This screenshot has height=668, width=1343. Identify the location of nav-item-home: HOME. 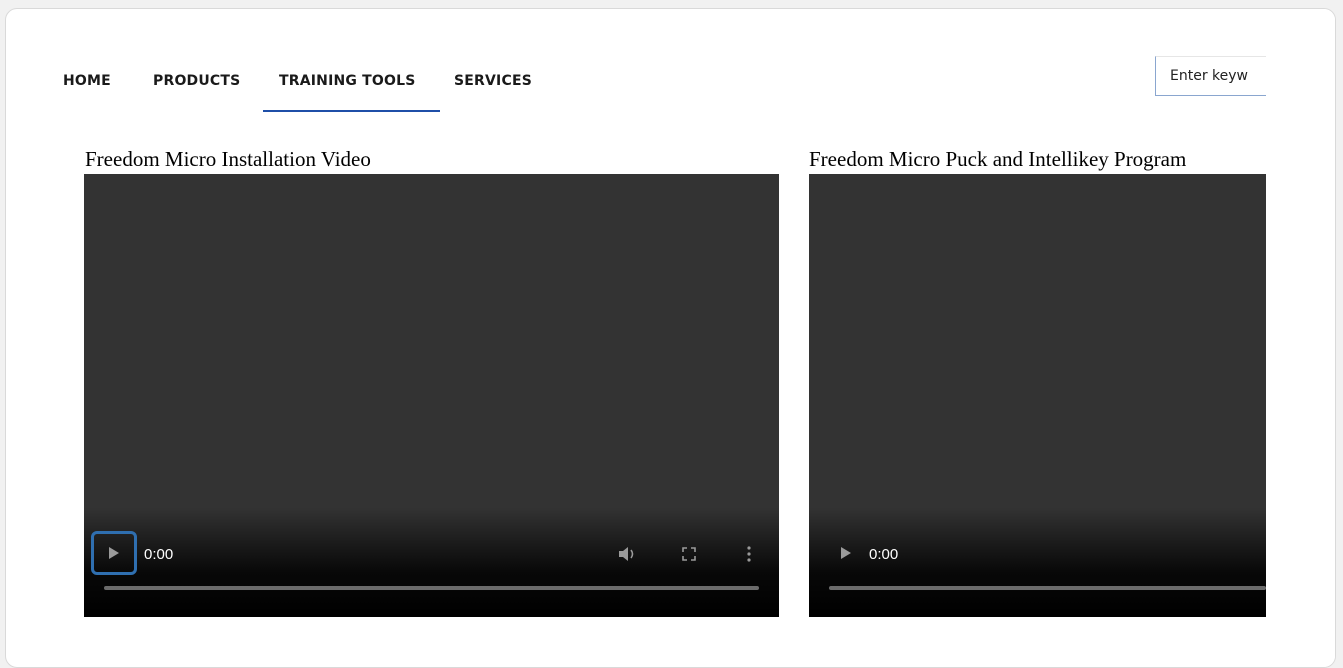
(87, 81).